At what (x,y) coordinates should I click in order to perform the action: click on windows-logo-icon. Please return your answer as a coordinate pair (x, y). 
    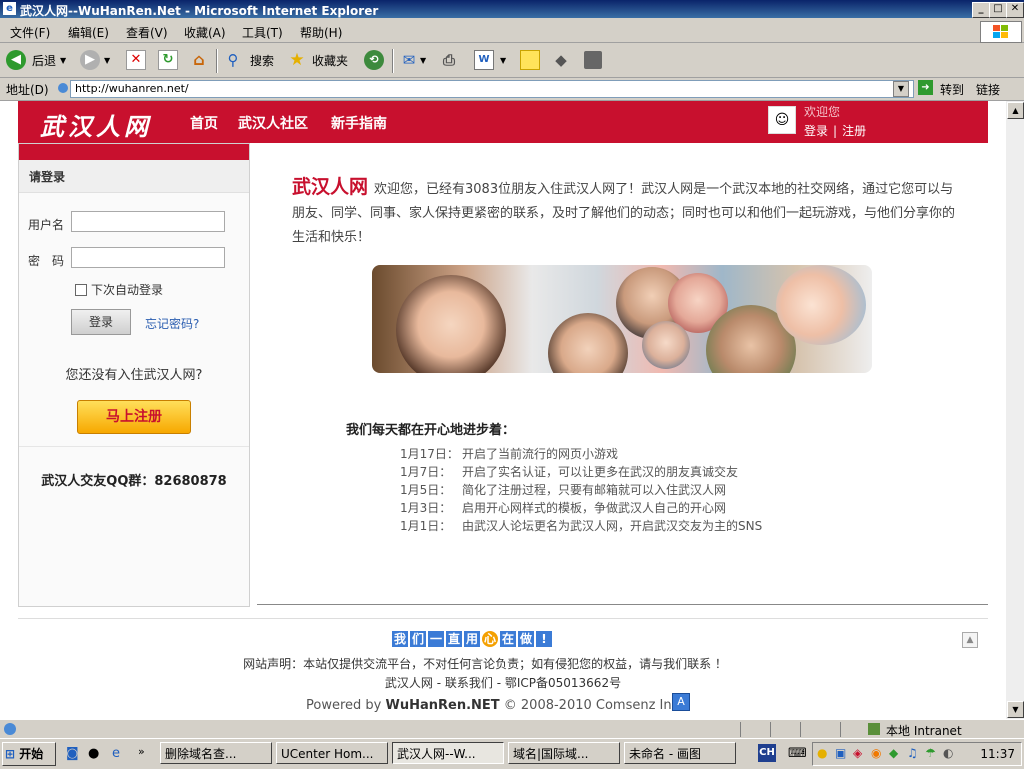
    Looking at the image, I should click on (1001, 32).